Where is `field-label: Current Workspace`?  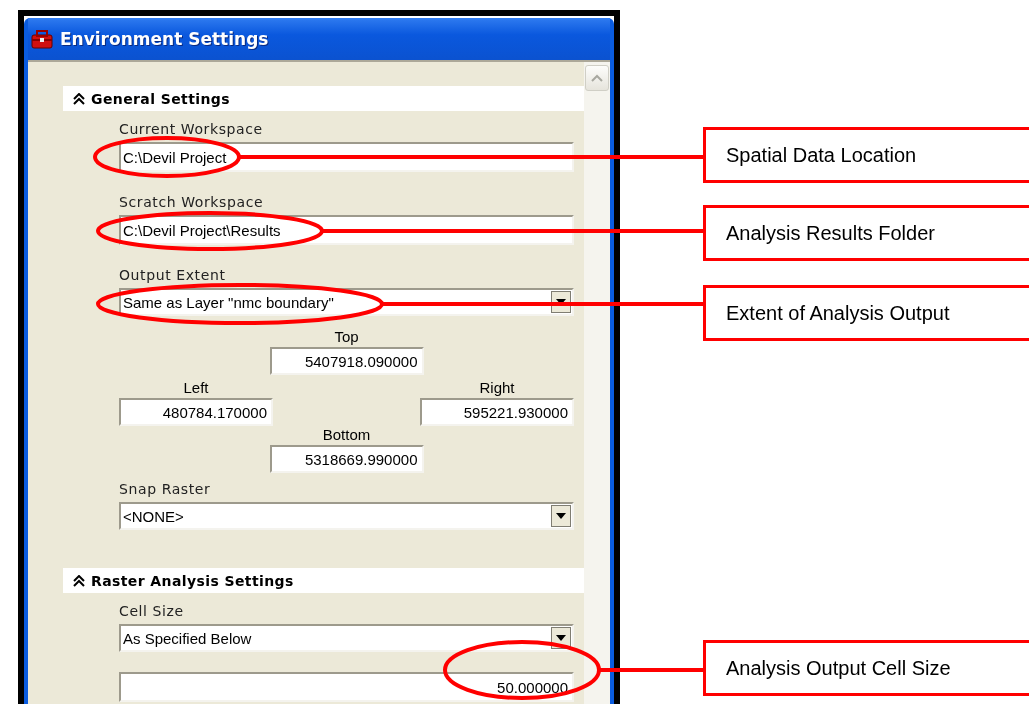
field-label: Current Workspace is located at coordinates (191, 129).